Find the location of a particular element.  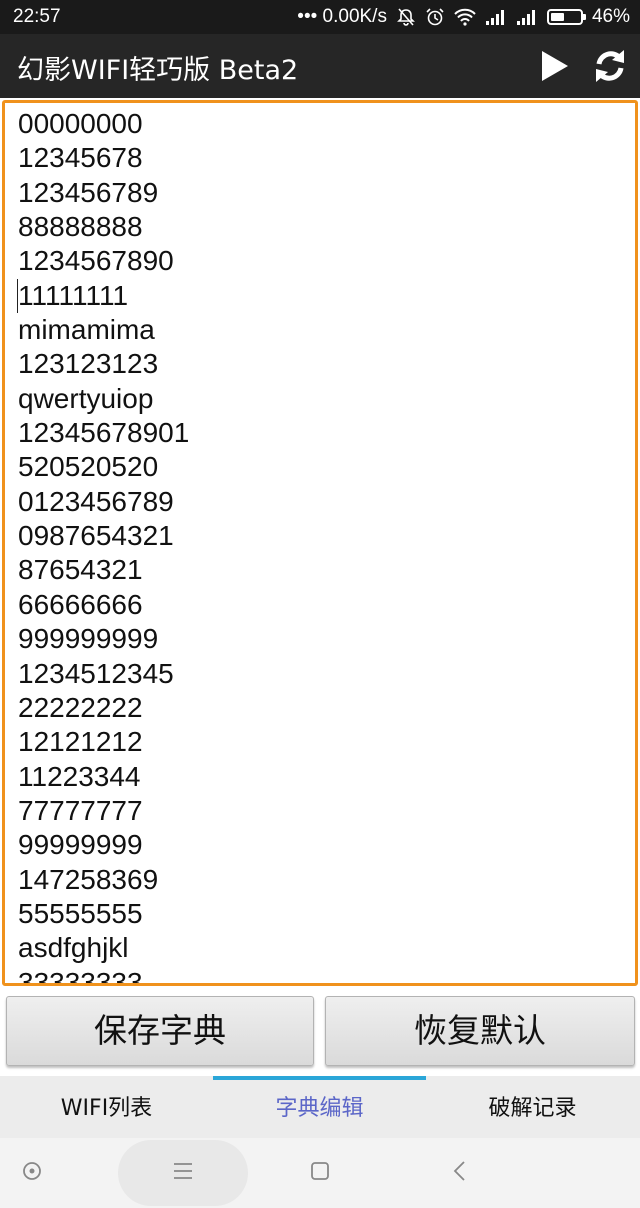

dictionary-line: 66666666 is located at coordinates (80, 604).